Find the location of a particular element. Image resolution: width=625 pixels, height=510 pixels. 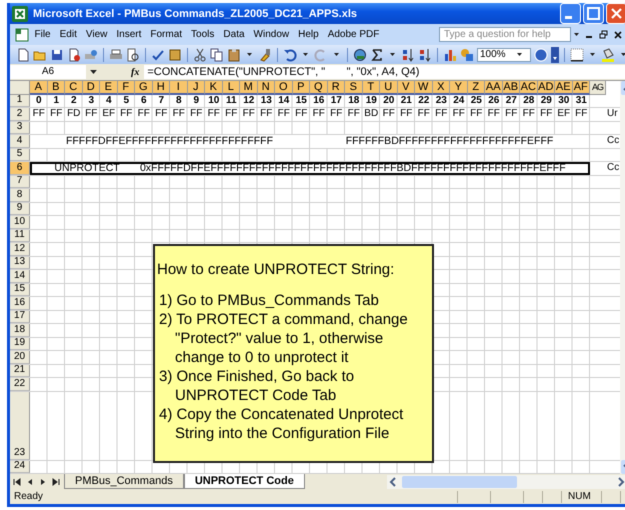

column-header: O is located at coordinates (283, 87).